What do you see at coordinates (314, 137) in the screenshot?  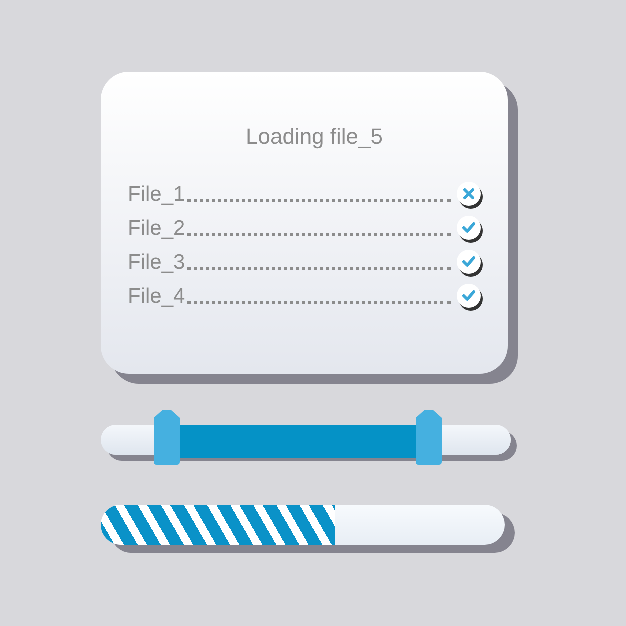 I see `dialog-title: Loading file_5` at bounding box center [314, 137].